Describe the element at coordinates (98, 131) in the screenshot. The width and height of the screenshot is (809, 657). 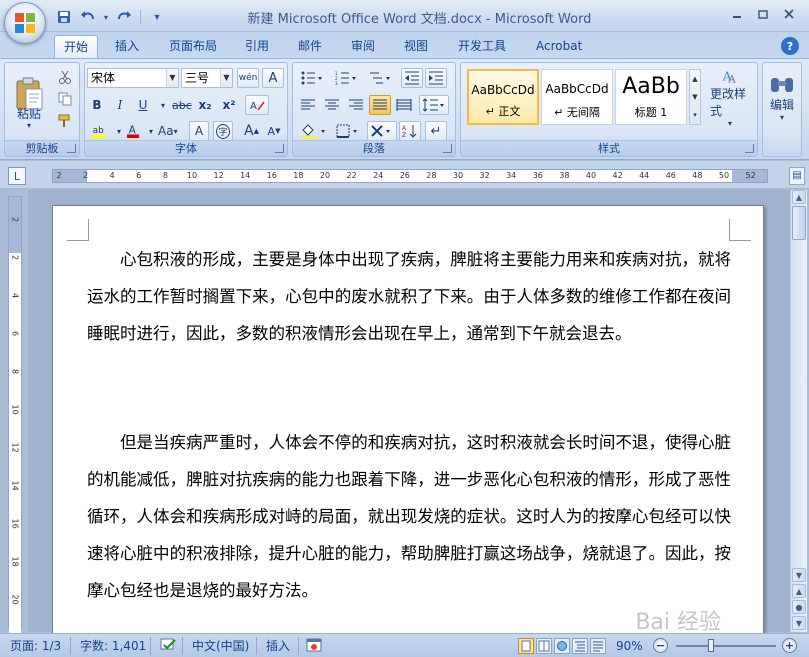
I see `text-highlight-button: ab` at that location.